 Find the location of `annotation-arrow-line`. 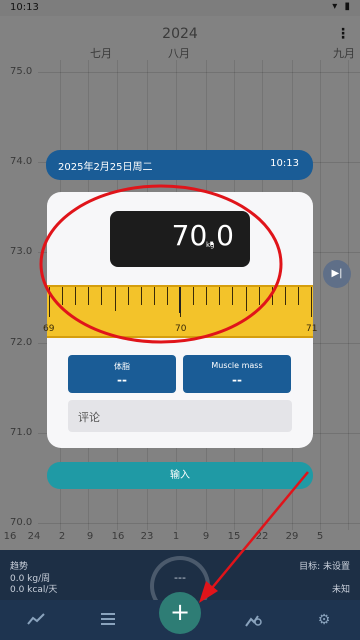

annotation-arrow-line is located at coordinates (260, 530).